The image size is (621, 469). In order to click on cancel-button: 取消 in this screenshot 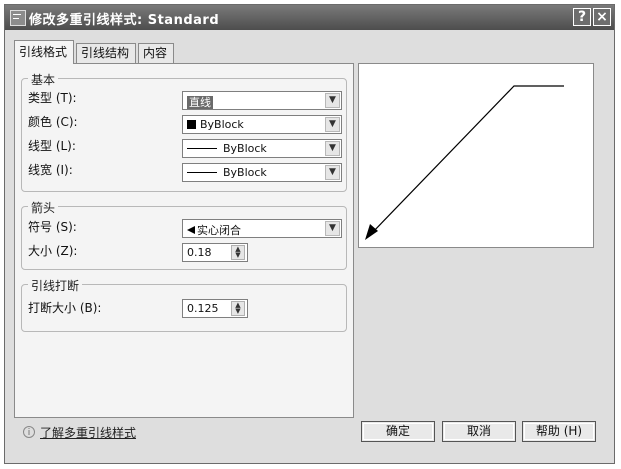, I will do `click(479, 431)`.